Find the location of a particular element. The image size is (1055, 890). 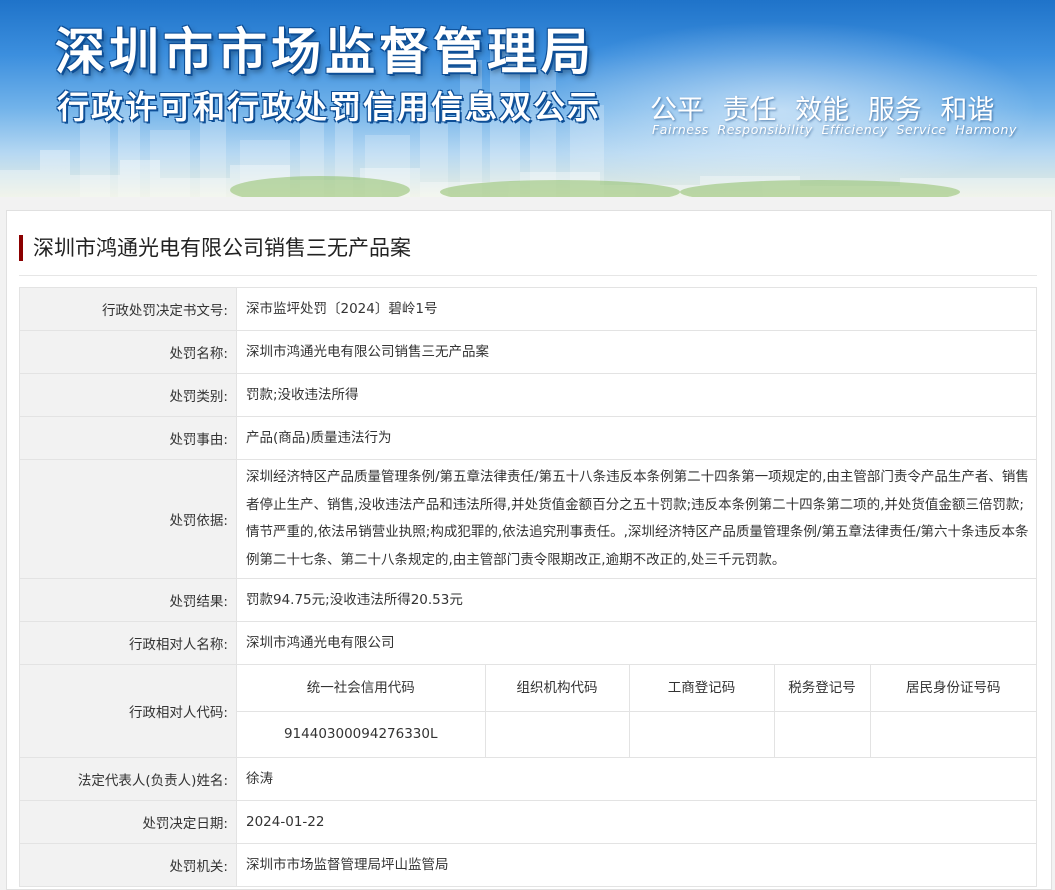

penalty-basis-label: 处罚依据: is located at coordinates (128, 519).